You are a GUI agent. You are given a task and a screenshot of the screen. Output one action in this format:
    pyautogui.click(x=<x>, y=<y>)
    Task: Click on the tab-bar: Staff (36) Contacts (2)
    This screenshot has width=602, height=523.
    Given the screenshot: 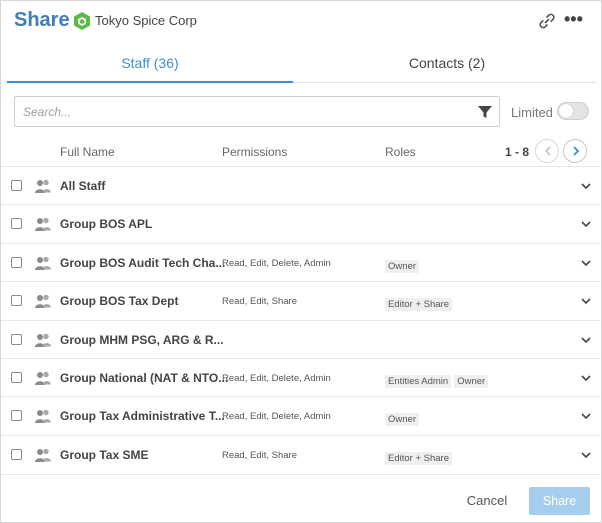 What is the action you would take?
    pyautogui.click(x=302, y=64)
    